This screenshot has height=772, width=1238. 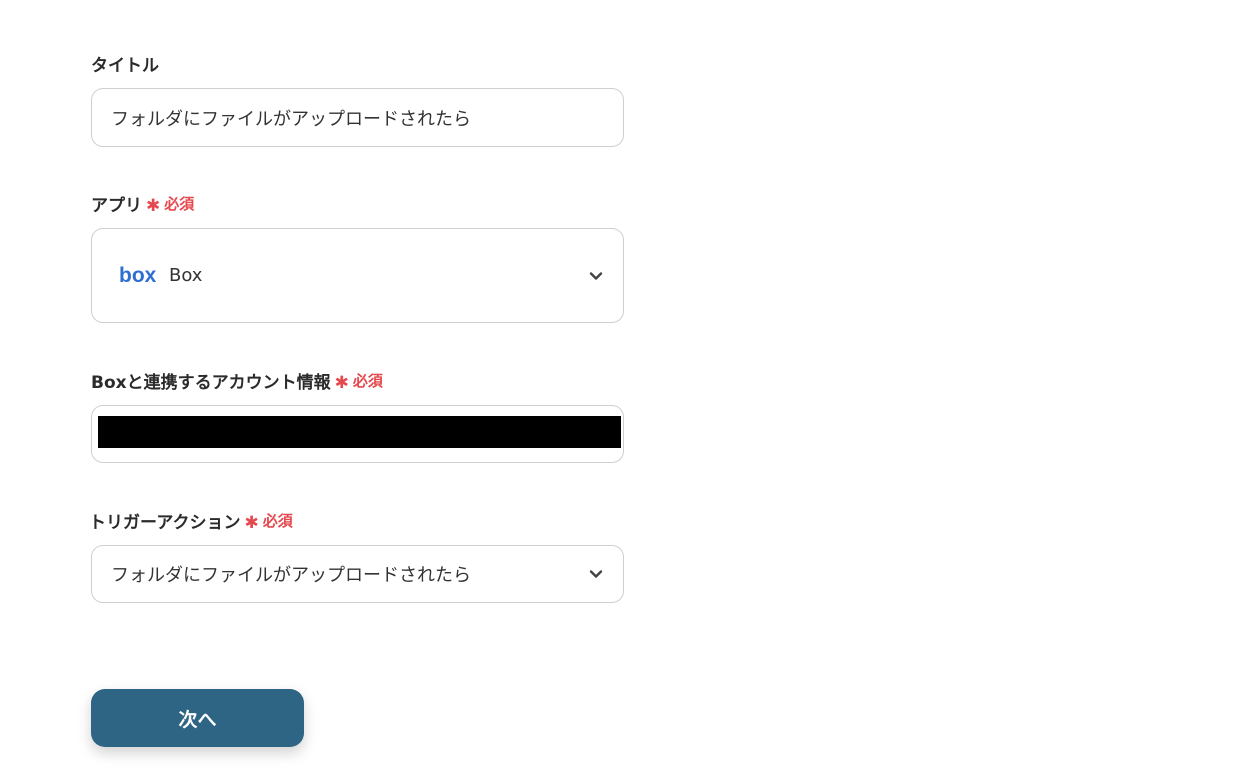 I want to click on title-label: タイトル, so click(x=125, y=63).